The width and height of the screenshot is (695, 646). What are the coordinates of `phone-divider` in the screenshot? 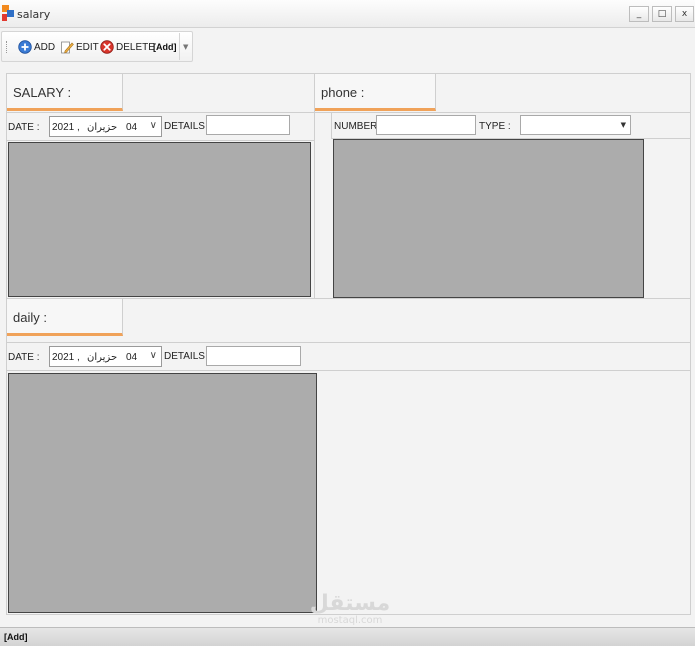 It's located at (502, 112).